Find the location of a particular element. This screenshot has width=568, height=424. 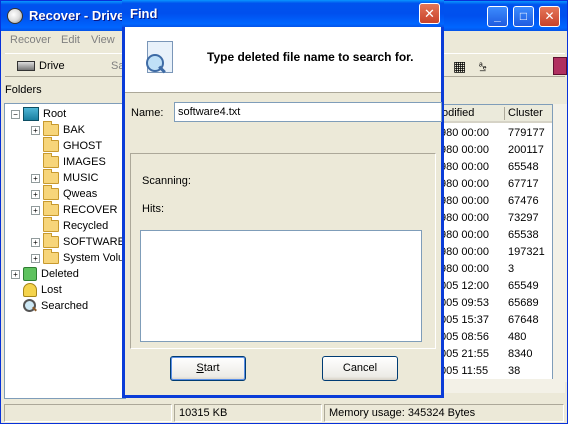

list-item: 980 00:00 73297 is located at coordinates (496, 218).